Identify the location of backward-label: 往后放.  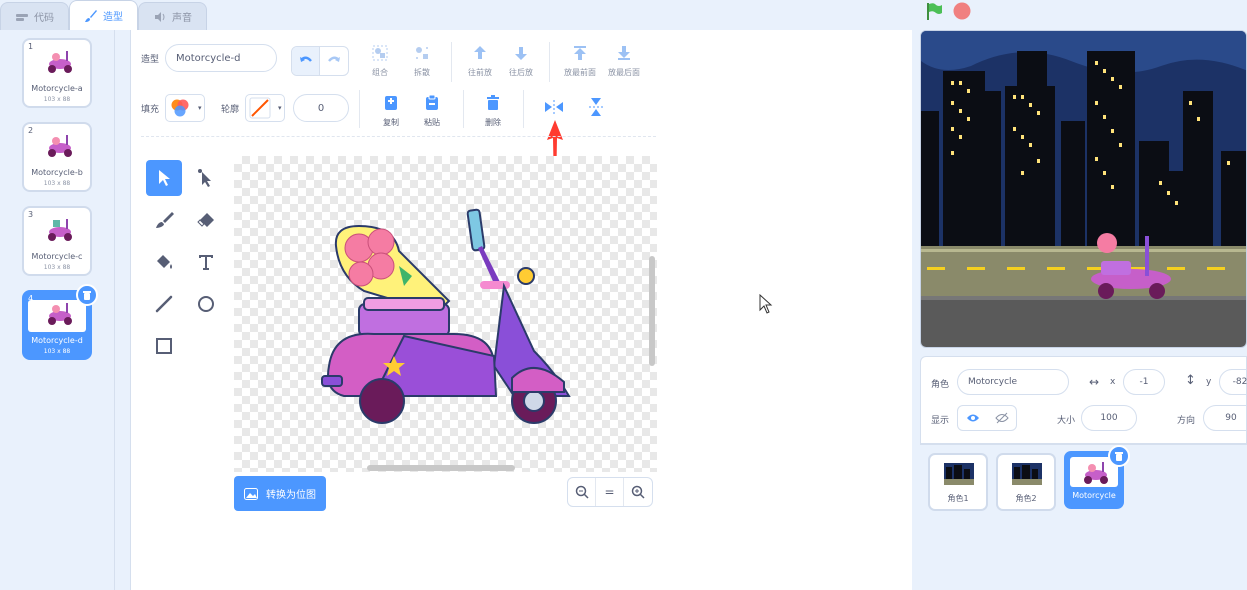
(521, 72).